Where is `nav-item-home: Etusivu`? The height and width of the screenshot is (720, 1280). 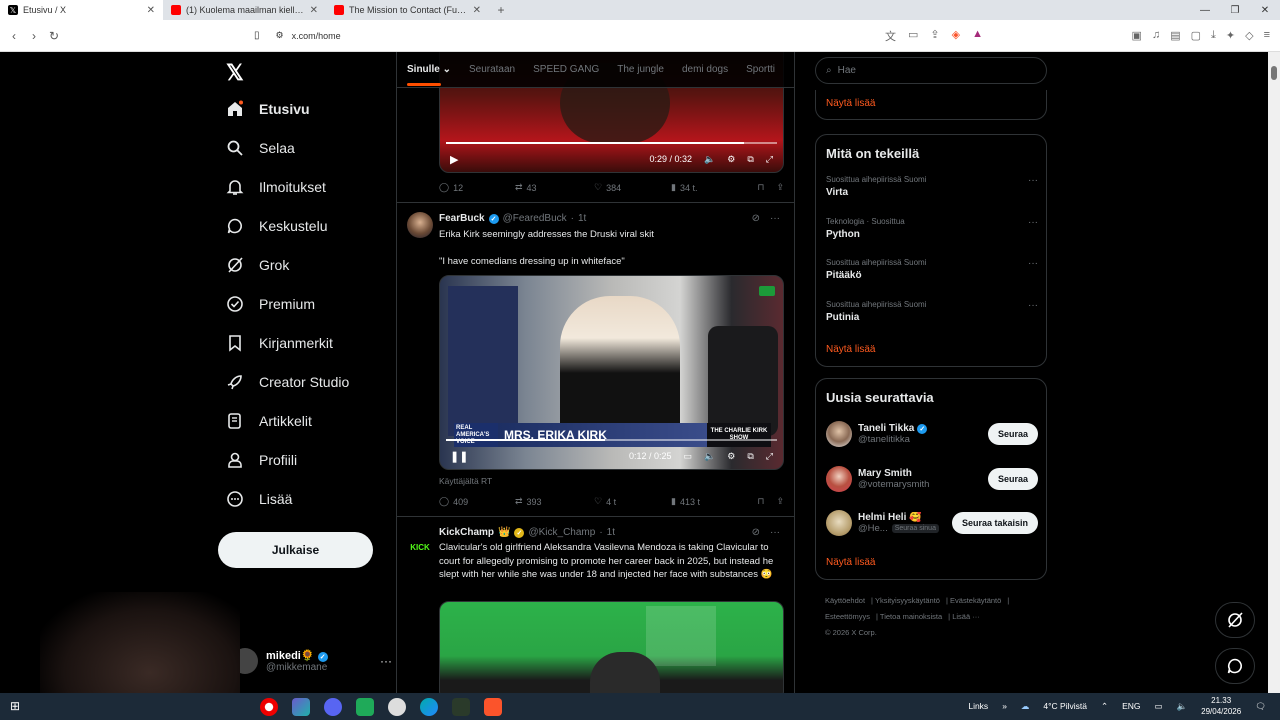
nav-item-home: Etusivu is located at coordinates (268, 109).